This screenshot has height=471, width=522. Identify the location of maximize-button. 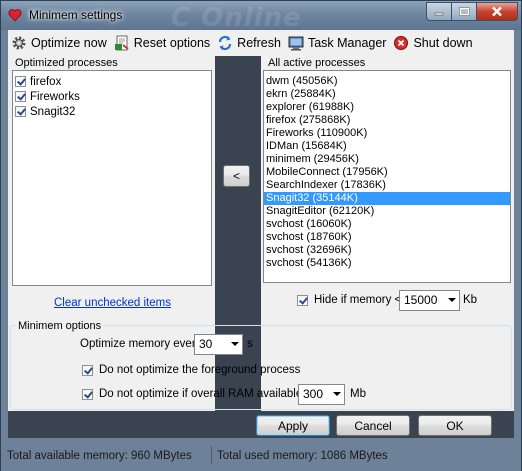
(464, 11).